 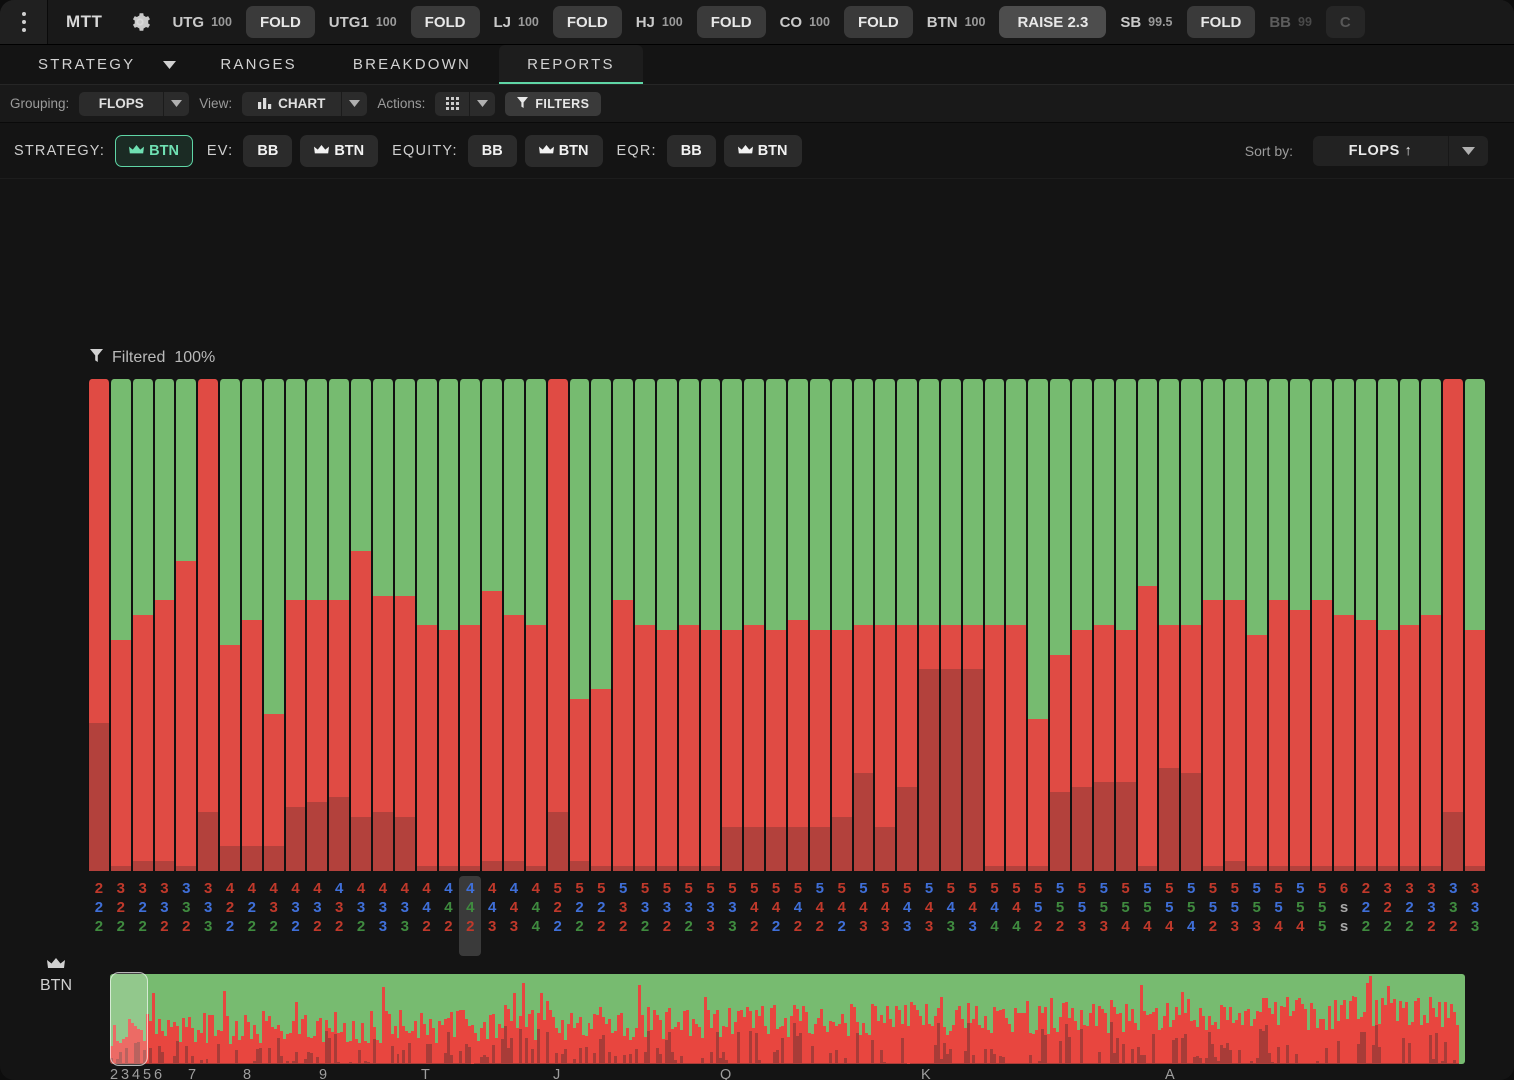 What do you see at coordinates (470, 916) in the screenshot?
I see `x-axis-card-column: 4 4 2` at bounding box center [470, 916].